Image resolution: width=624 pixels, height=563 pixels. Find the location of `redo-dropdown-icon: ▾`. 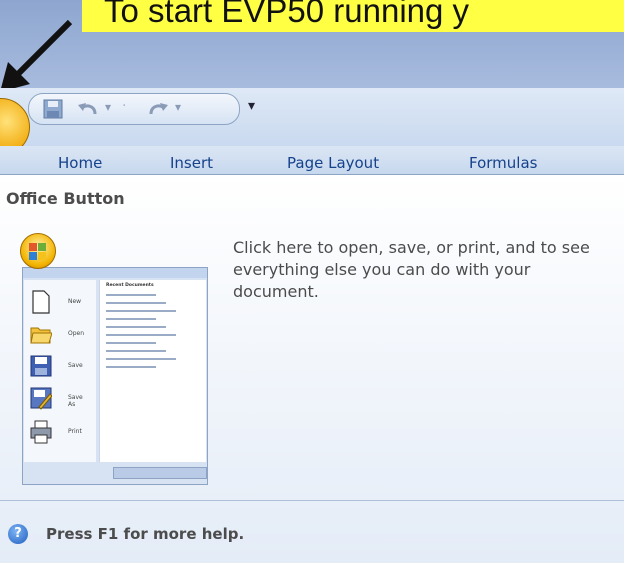

redo-dropdown-icon: ▾ is located at coordinates (178, 107).